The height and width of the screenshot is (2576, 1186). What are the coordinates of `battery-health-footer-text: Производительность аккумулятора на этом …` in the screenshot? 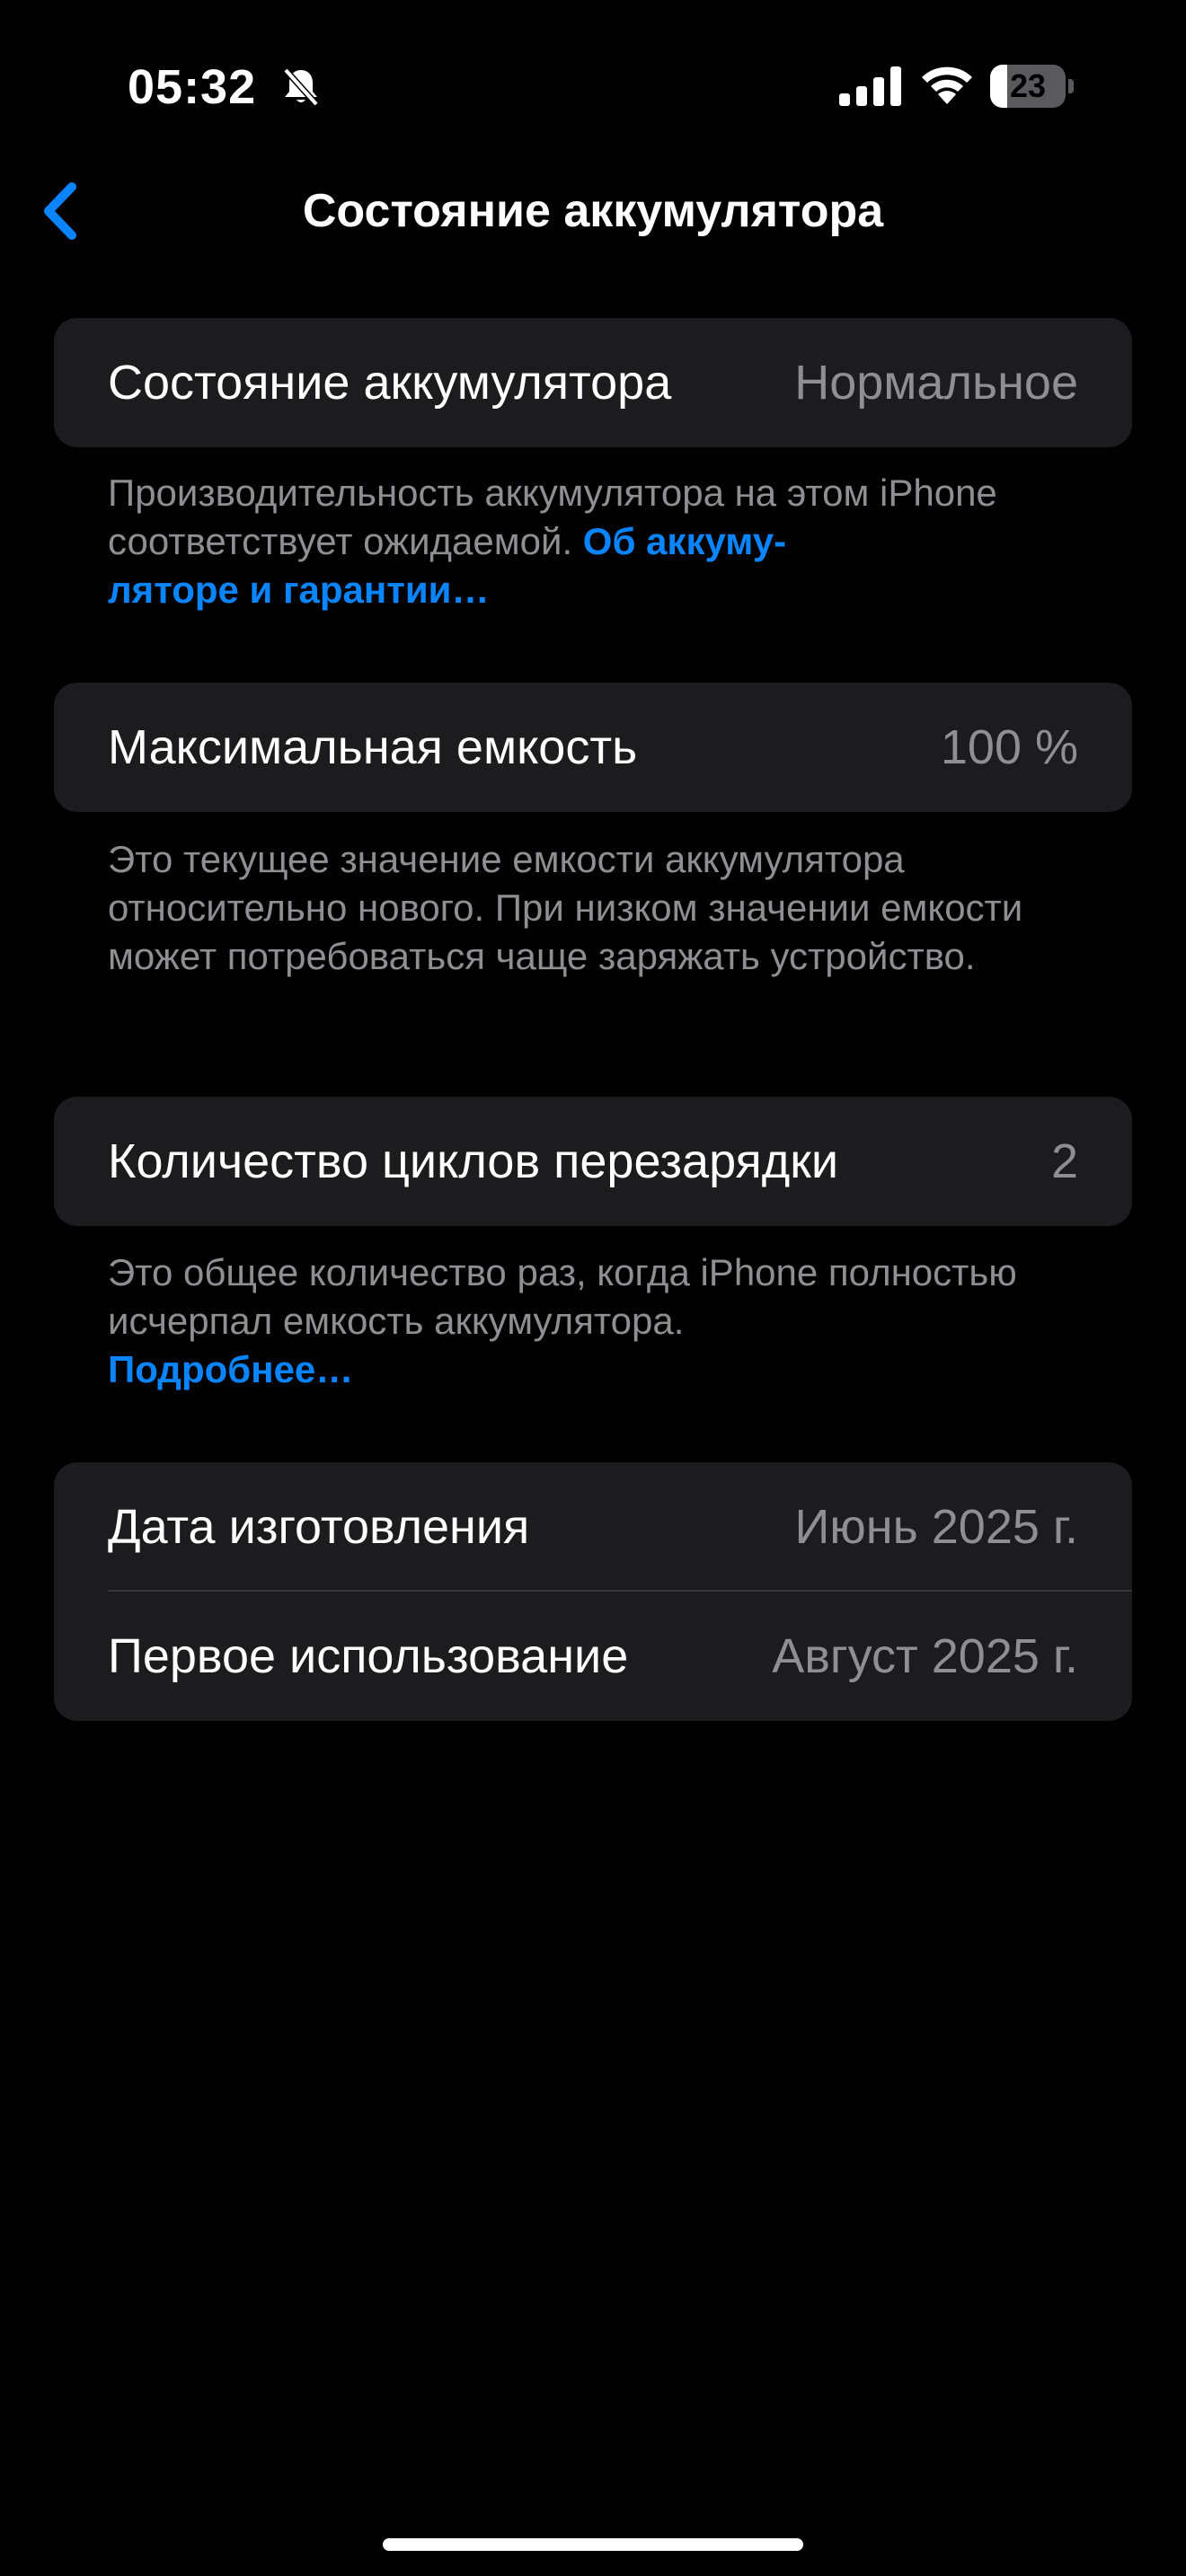 It's located at (552, 517).